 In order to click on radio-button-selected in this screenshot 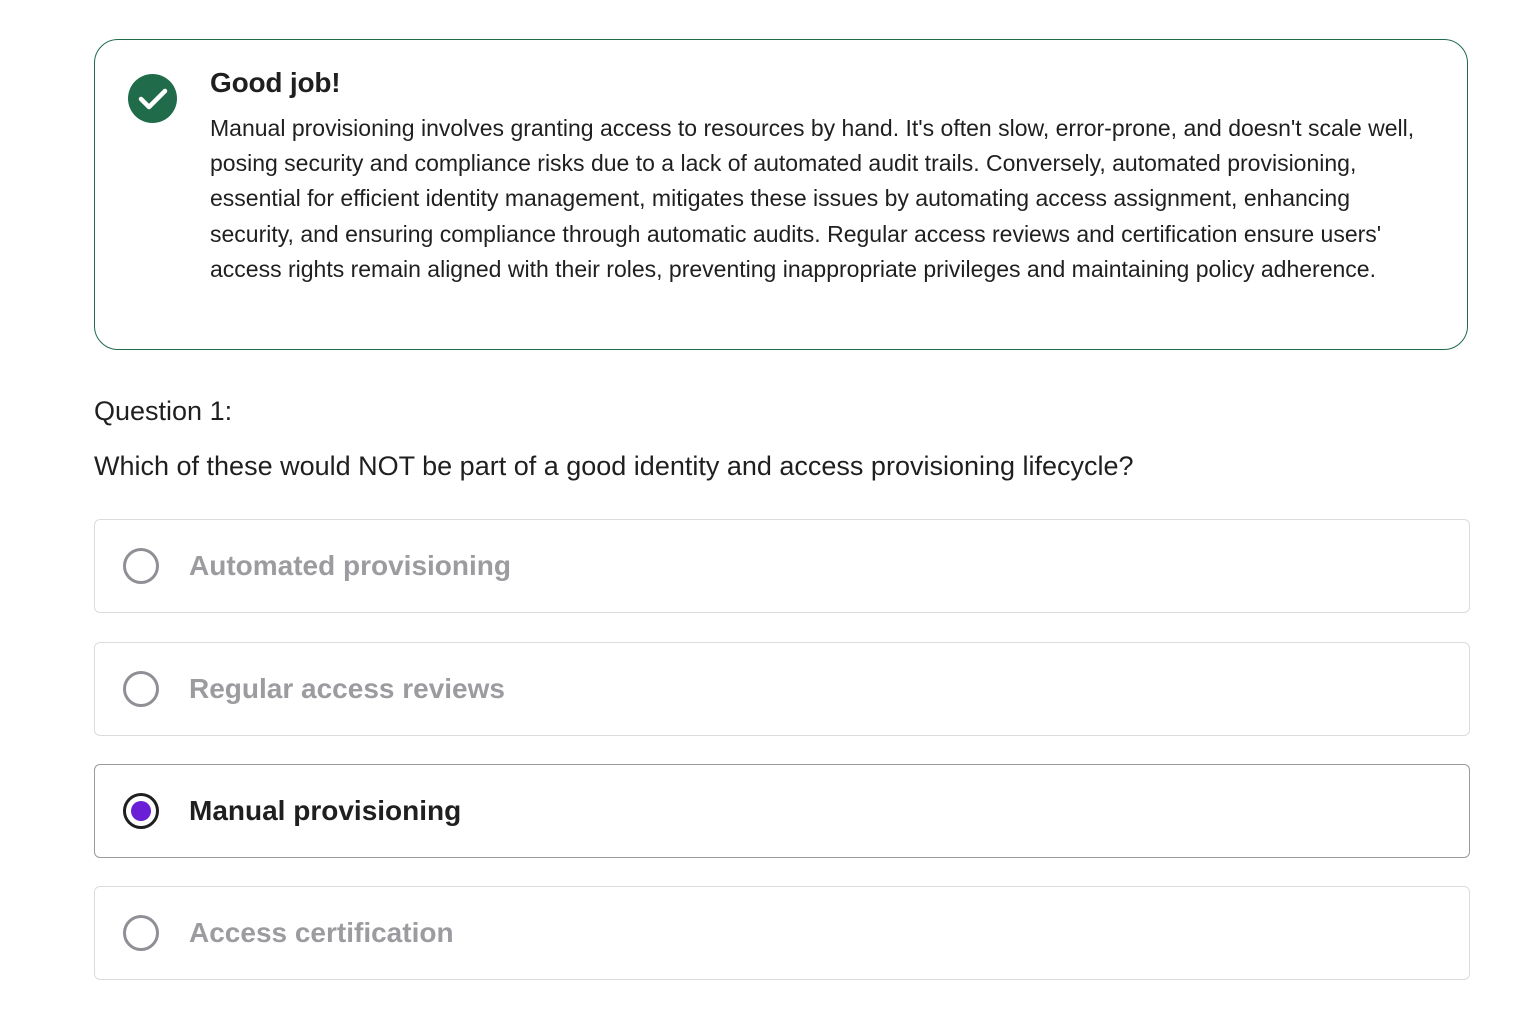, I will do `click(141, 811)`.